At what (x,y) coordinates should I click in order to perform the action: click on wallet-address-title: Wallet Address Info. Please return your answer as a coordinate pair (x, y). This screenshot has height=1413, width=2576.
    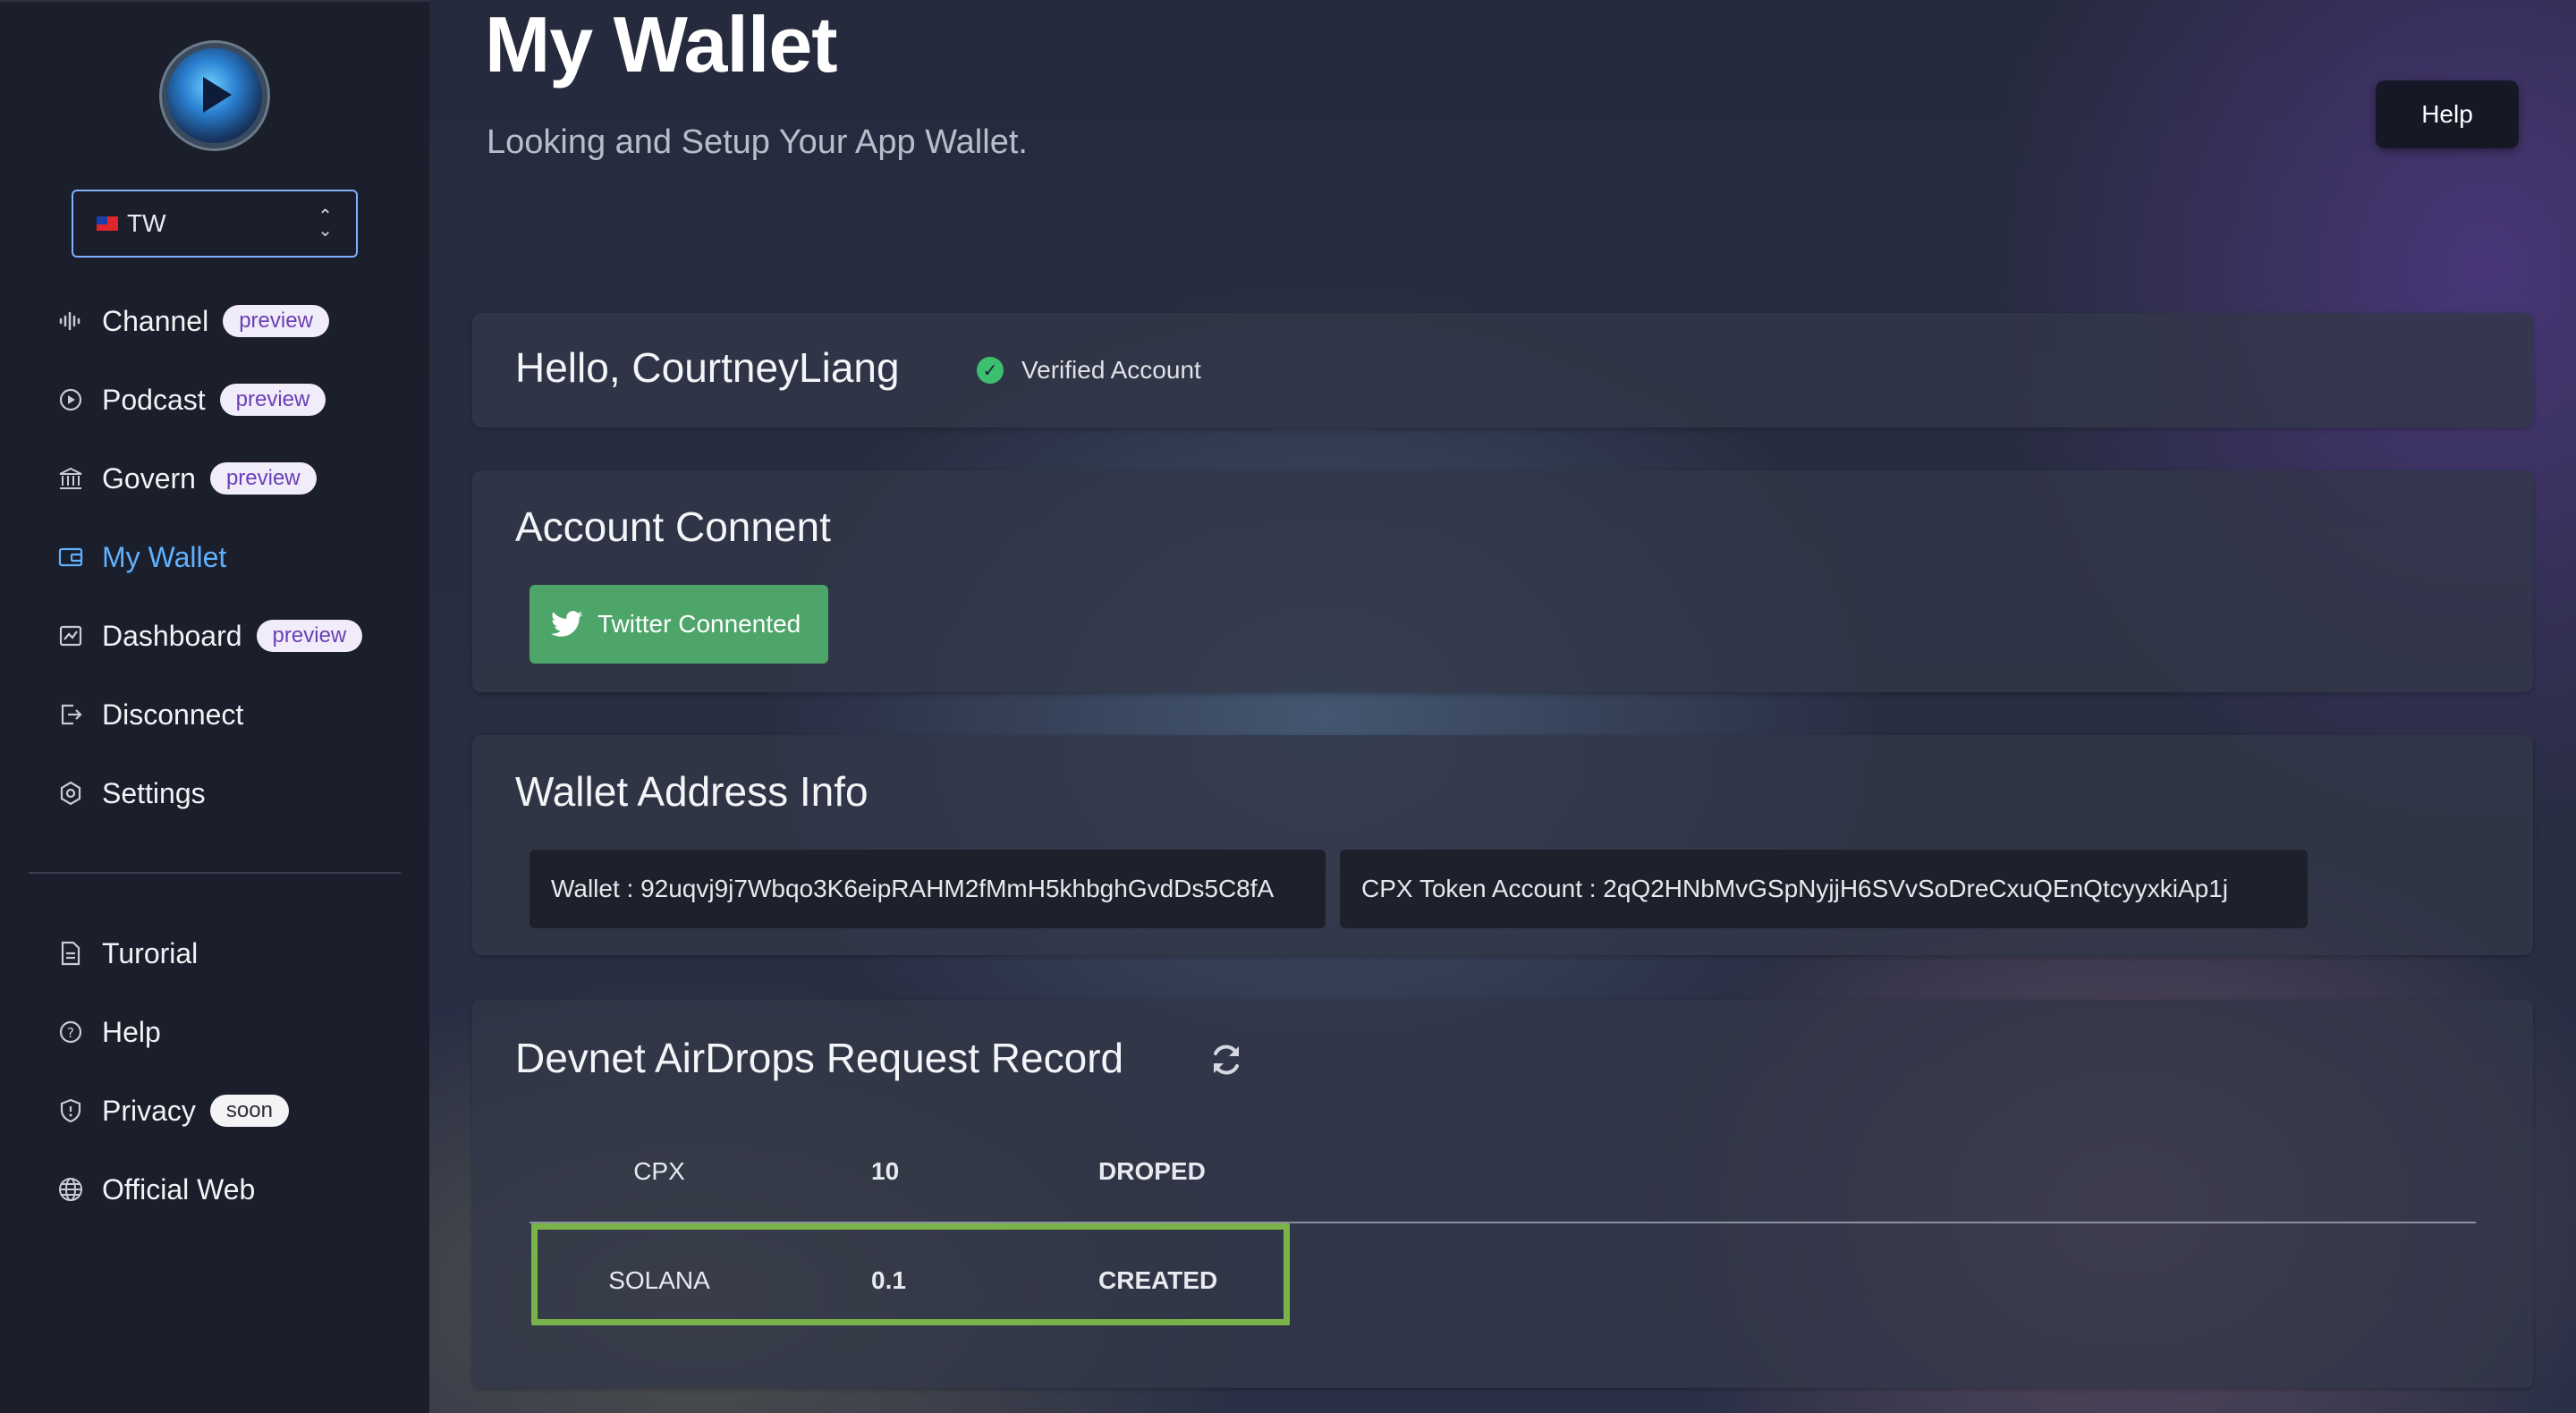
    Looking at the image, I should click on (692, 791).